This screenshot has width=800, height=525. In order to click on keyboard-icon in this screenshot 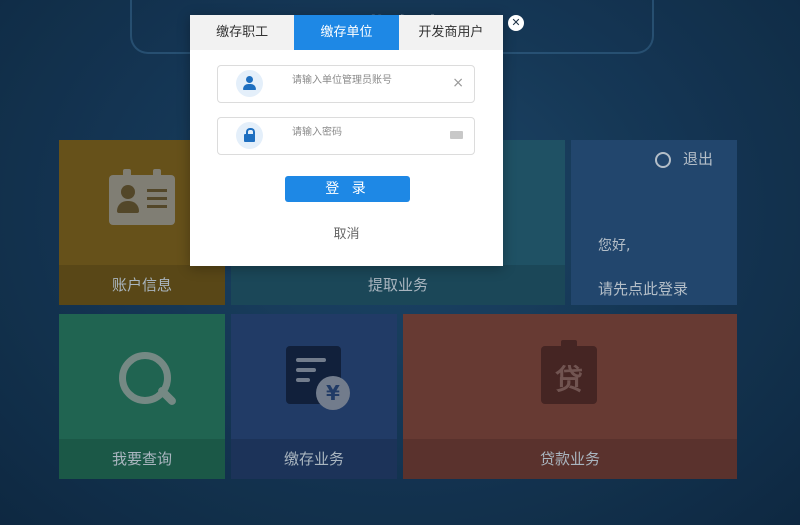, I will do `click(456, 135)`.